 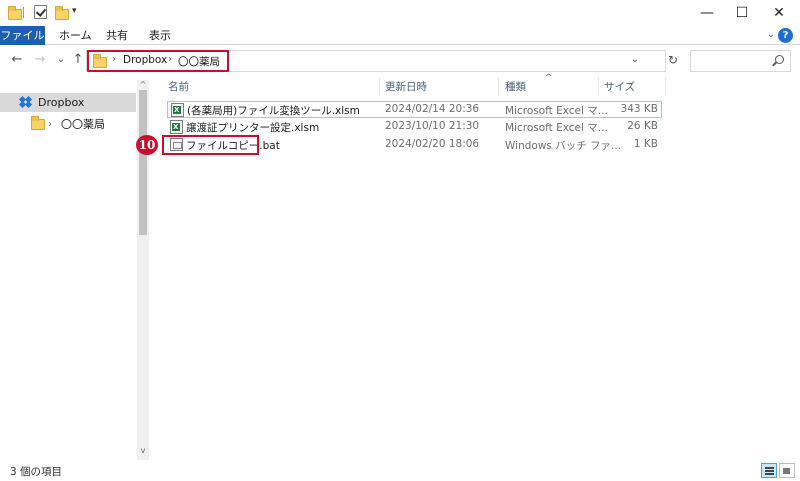 I want to click on sidebar-item-dropbox: Dropbox, so click(x=68, y=102).